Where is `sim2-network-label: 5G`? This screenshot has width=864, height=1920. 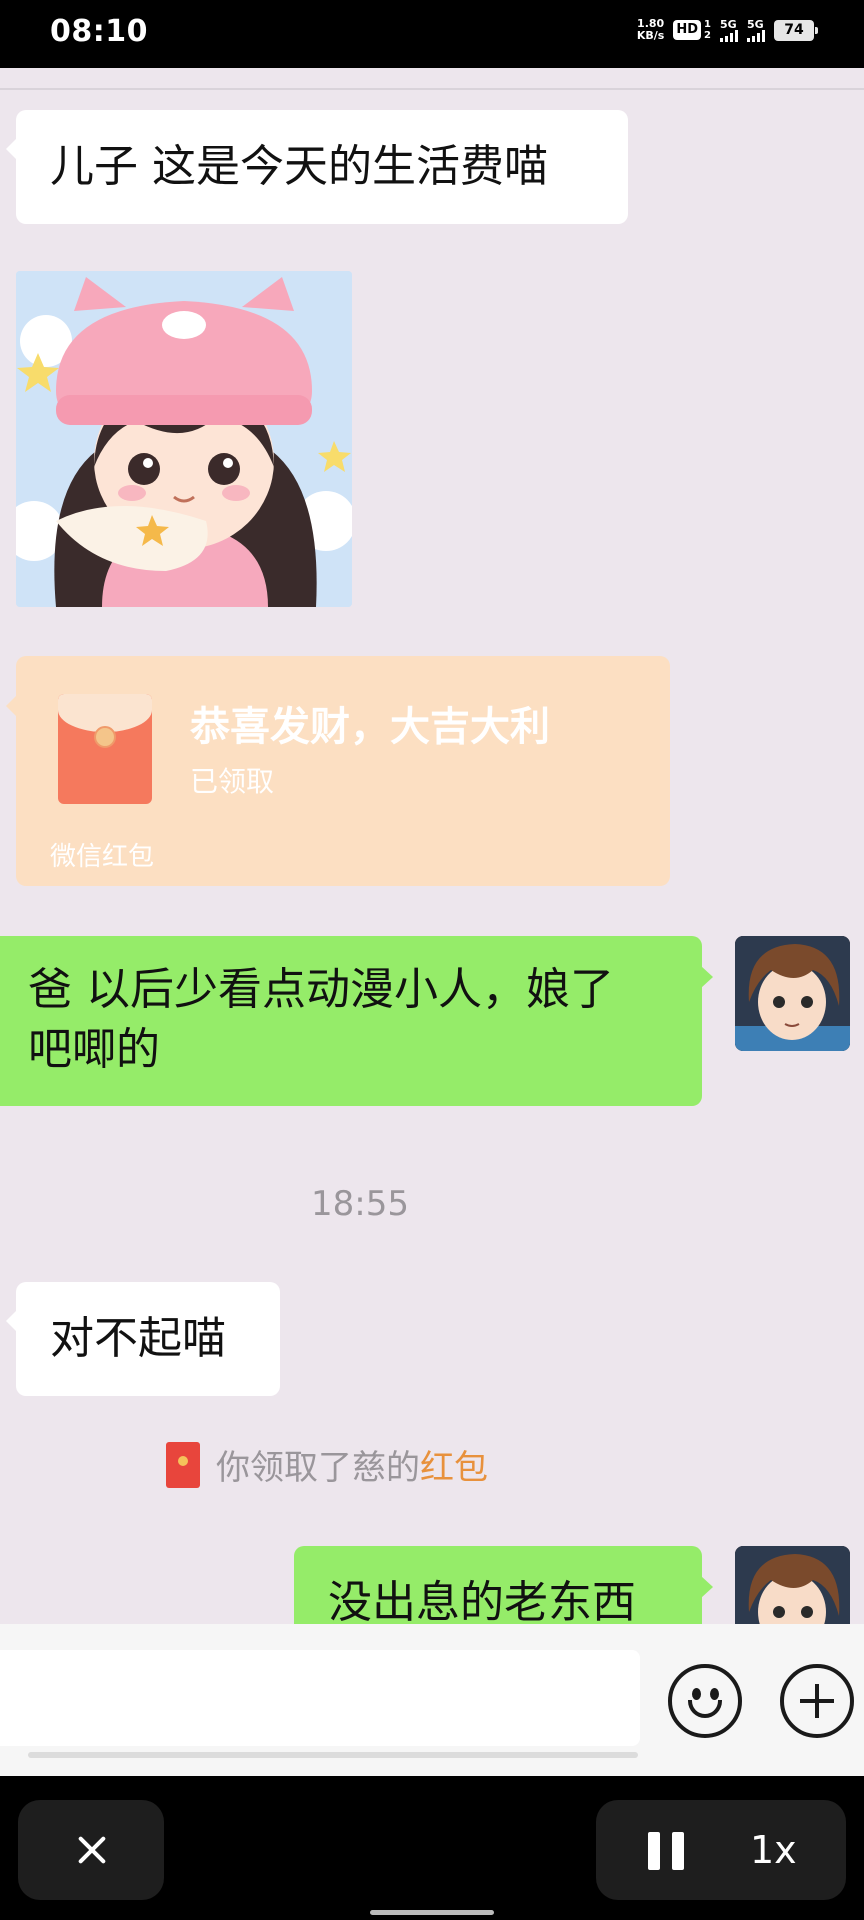
sim2-network-label: 5G is located at coordinates (755, 24).